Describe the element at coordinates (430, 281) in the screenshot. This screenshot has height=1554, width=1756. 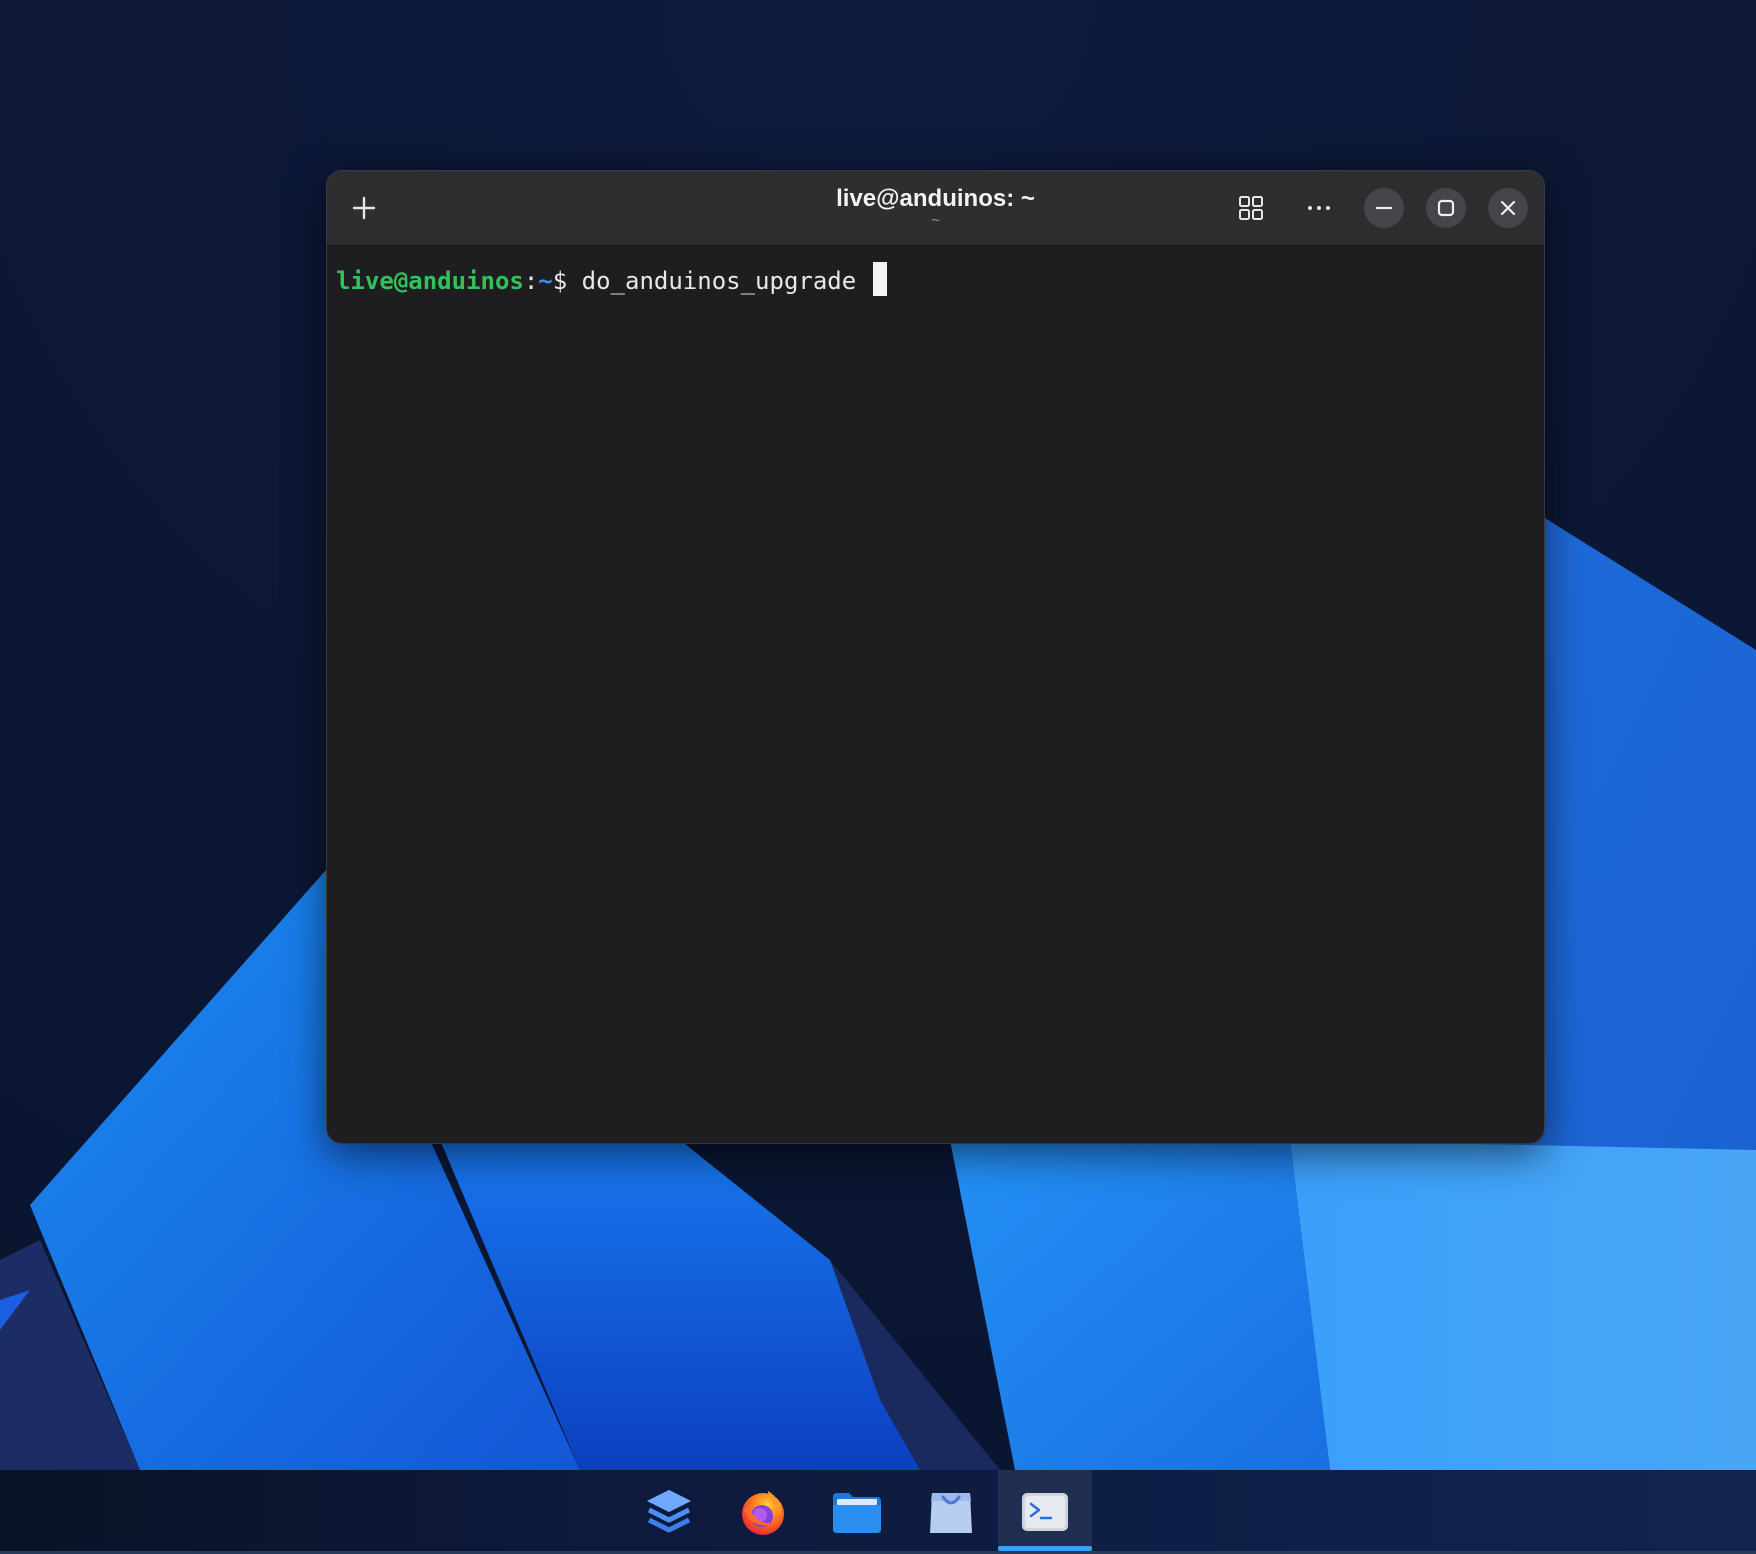
I see `prompt-user: live@anduinos` at that location.